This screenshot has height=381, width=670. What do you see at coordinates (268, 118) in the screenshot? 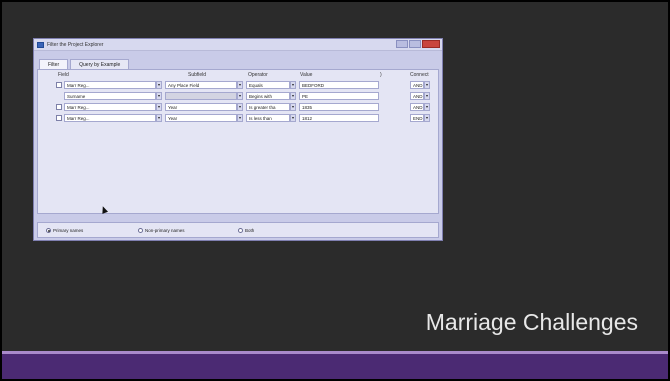
I see `operator-select: Is less than` at bounding box center [268, 118].